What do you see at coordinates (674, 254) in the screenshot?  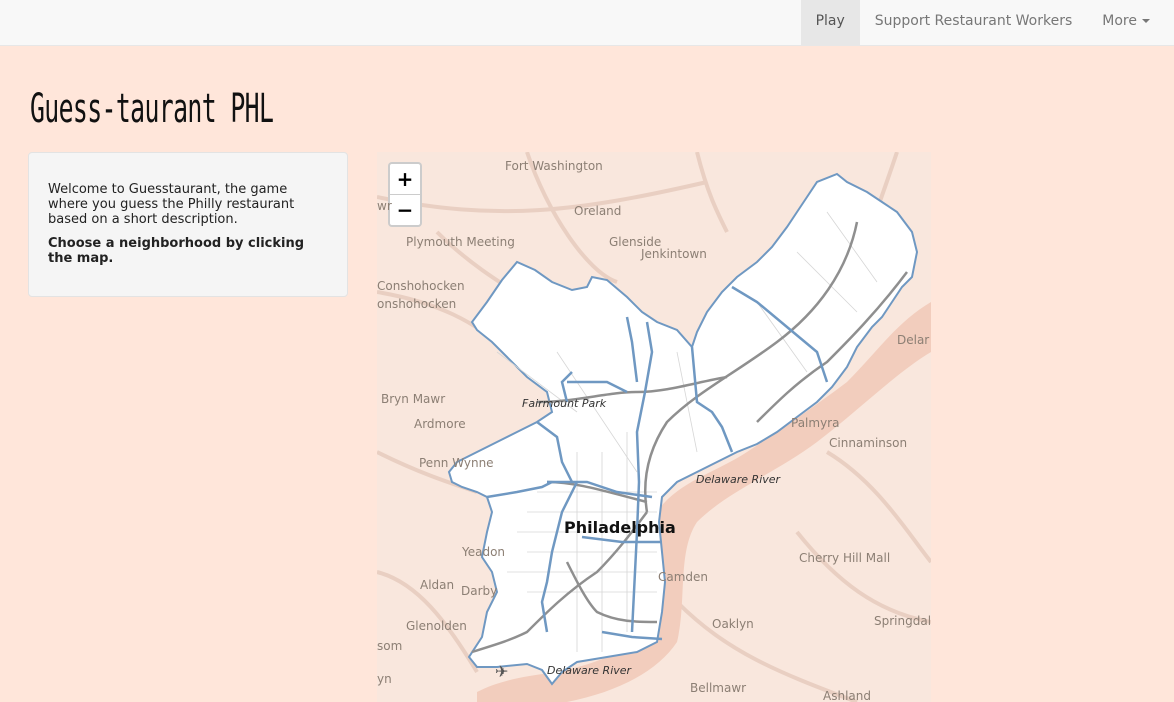 I see `map-label-jenkintown: Jenkintown` at bounding box center [674, 254].